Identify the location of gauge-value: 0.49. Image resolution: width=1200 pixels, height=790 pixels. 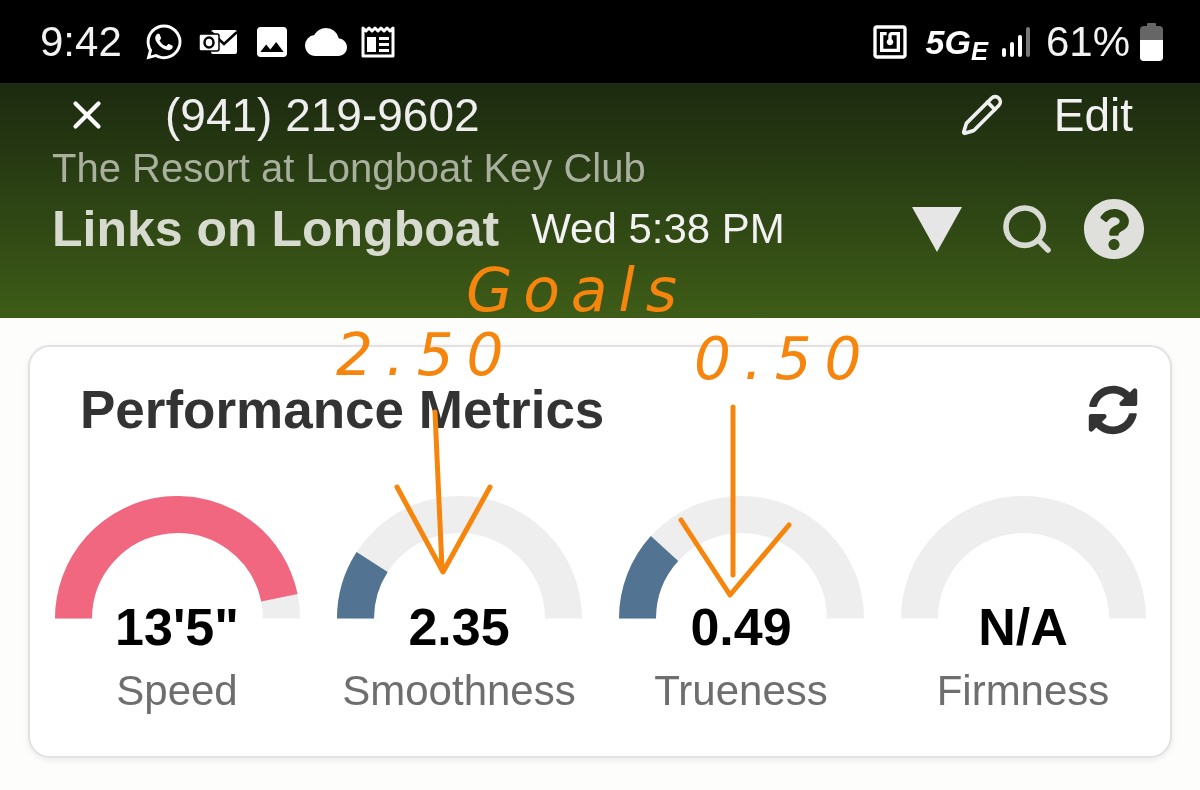
(741, 627).